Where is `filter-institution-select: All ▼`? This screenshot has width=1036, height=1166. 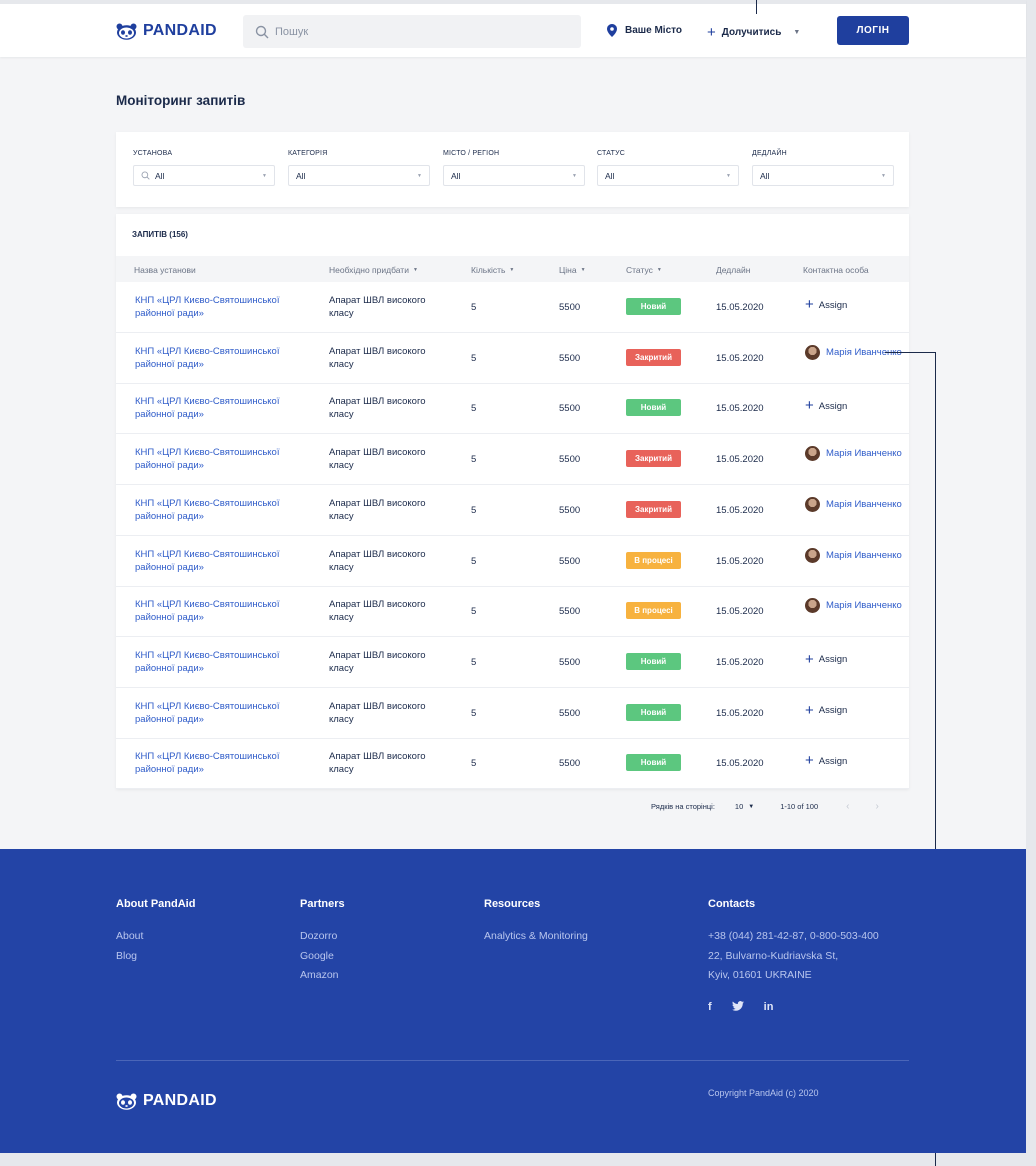 filter-institution-select: All ▼ is located at coordinates (204, 175).